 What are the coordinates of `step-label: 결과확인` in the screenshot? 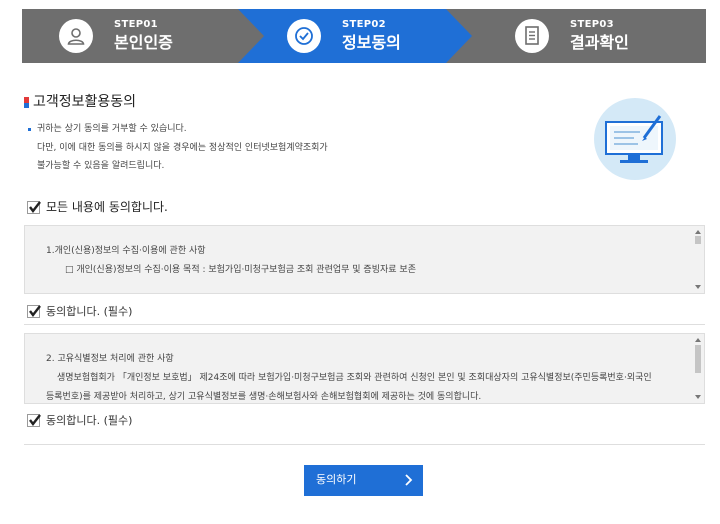 It's located at (599, 42).